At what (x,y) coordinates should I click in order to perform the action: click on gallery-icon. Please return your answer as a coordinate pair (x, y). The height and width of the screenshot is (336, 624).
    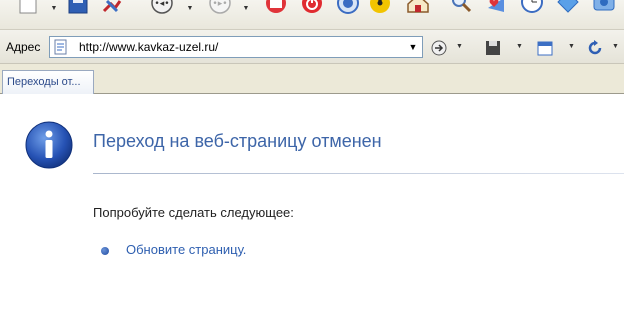
    Looking at the image, I should click on (604, 10).